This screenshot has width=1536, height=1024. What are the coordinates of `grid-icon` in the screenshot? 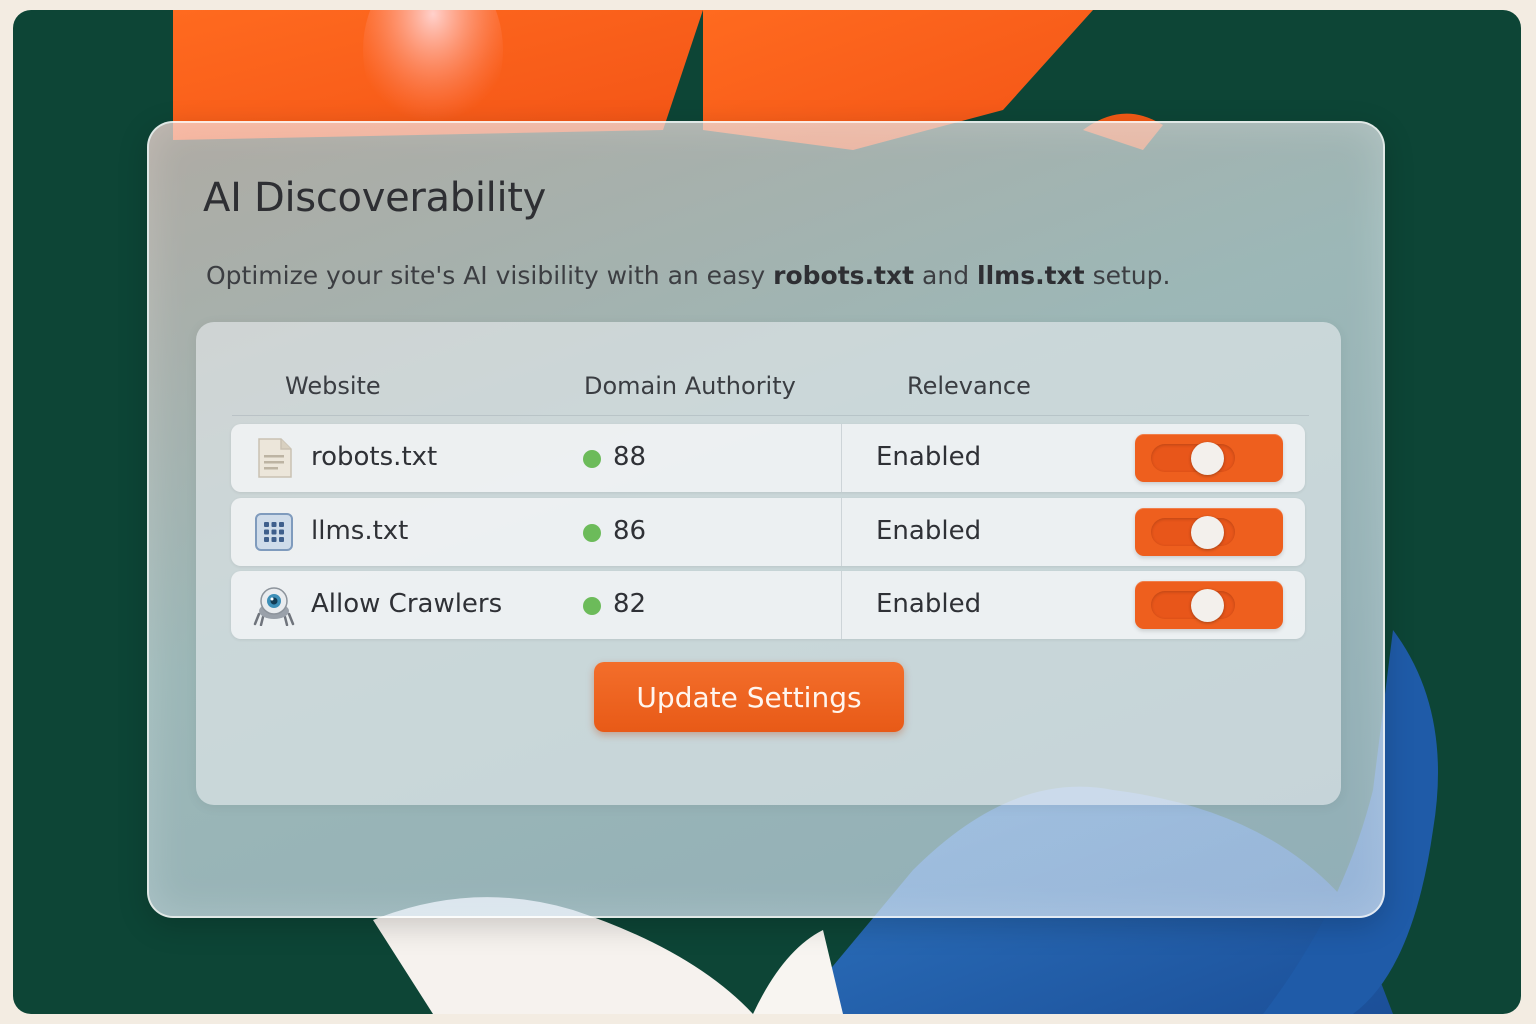 It's located at (274, 532).